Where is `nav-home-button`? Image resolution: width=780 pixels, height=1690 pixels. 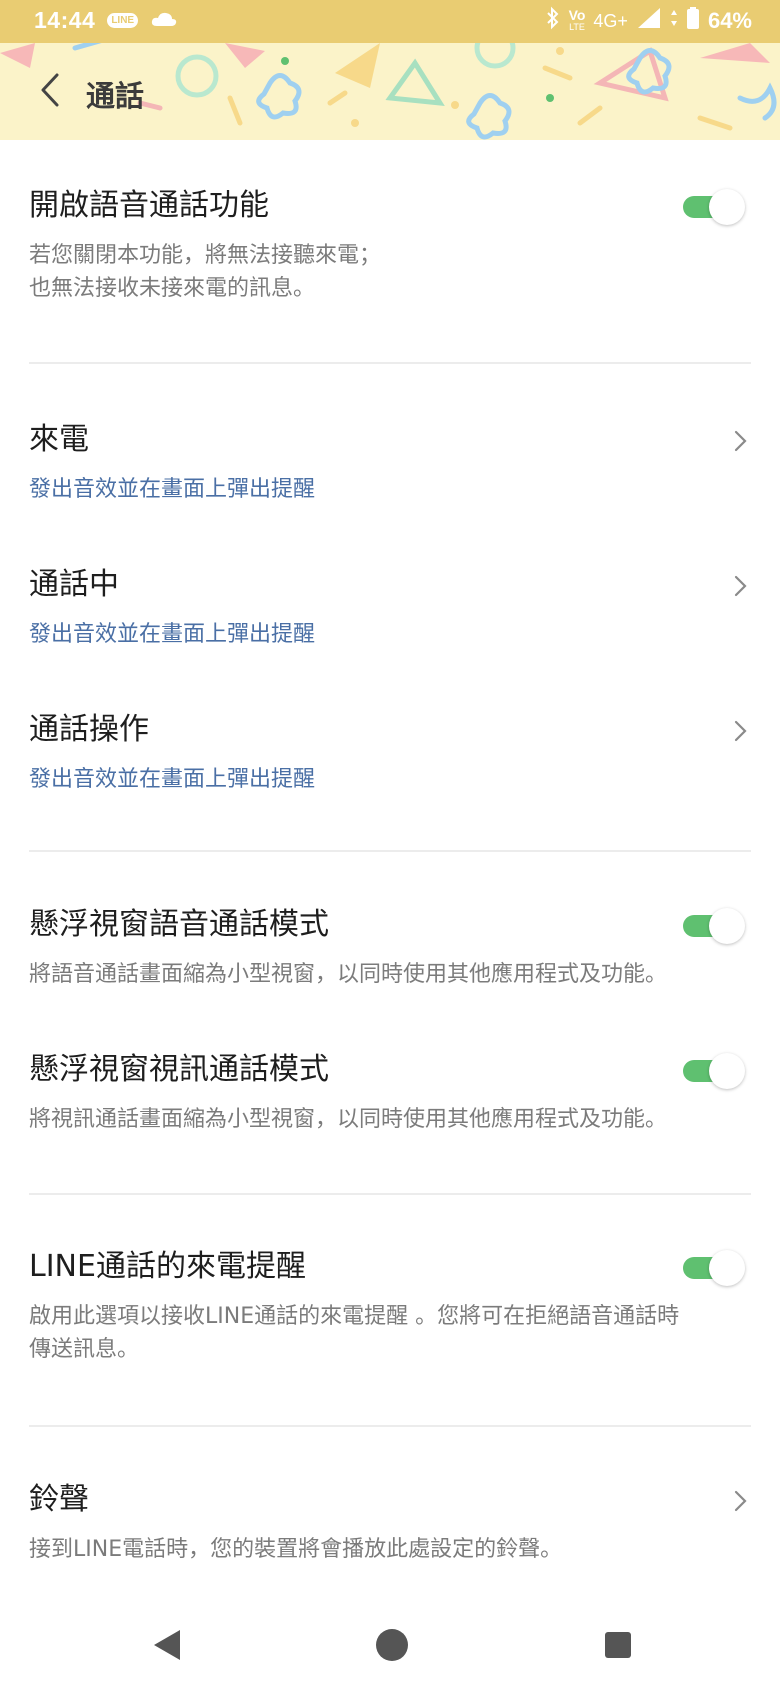 nav-home-button is located at coordinates (392, 1645).